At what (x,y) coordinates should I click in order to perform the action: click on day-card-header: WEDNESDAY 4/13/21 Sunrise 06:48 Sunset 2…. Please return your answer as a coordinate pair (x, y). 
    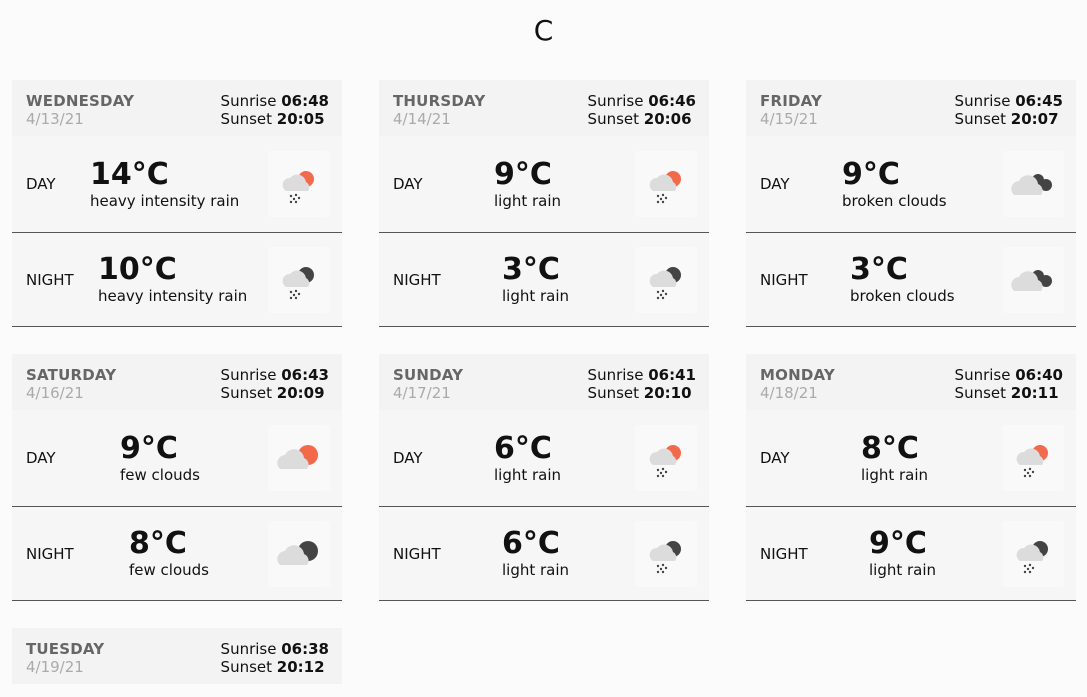
    Looking at the image, I should click on (177, 108).